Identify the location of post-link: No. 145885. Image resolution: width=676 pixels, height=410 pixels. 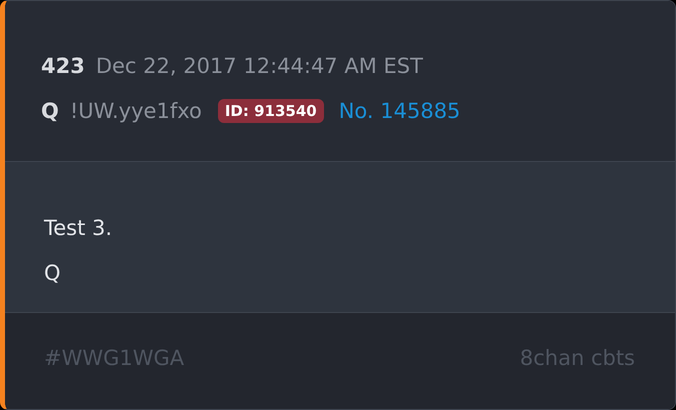
(399, 110).